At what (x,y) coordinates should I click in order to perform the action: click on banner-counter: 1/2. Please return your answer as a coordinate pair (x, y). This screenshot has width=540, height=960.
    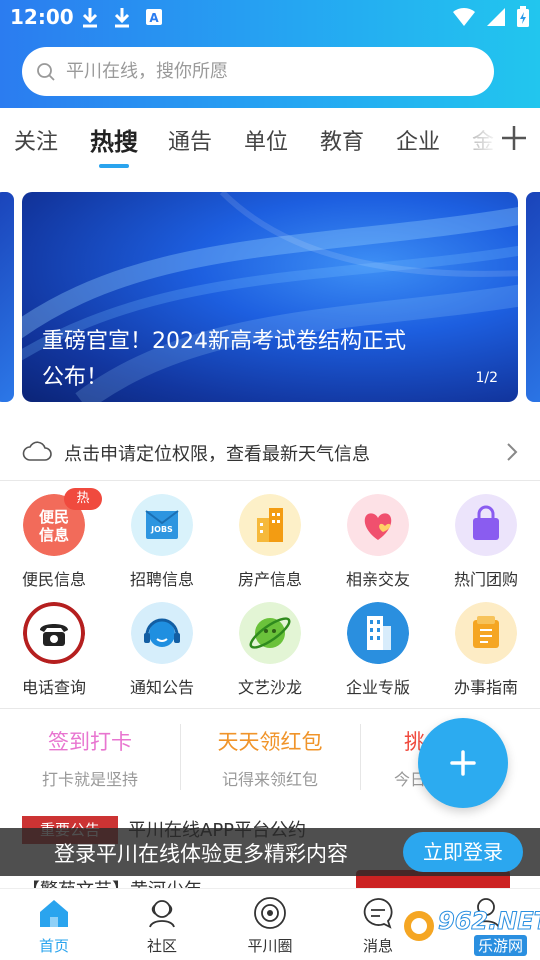
    Looking at the image, I should click on (486, 378).